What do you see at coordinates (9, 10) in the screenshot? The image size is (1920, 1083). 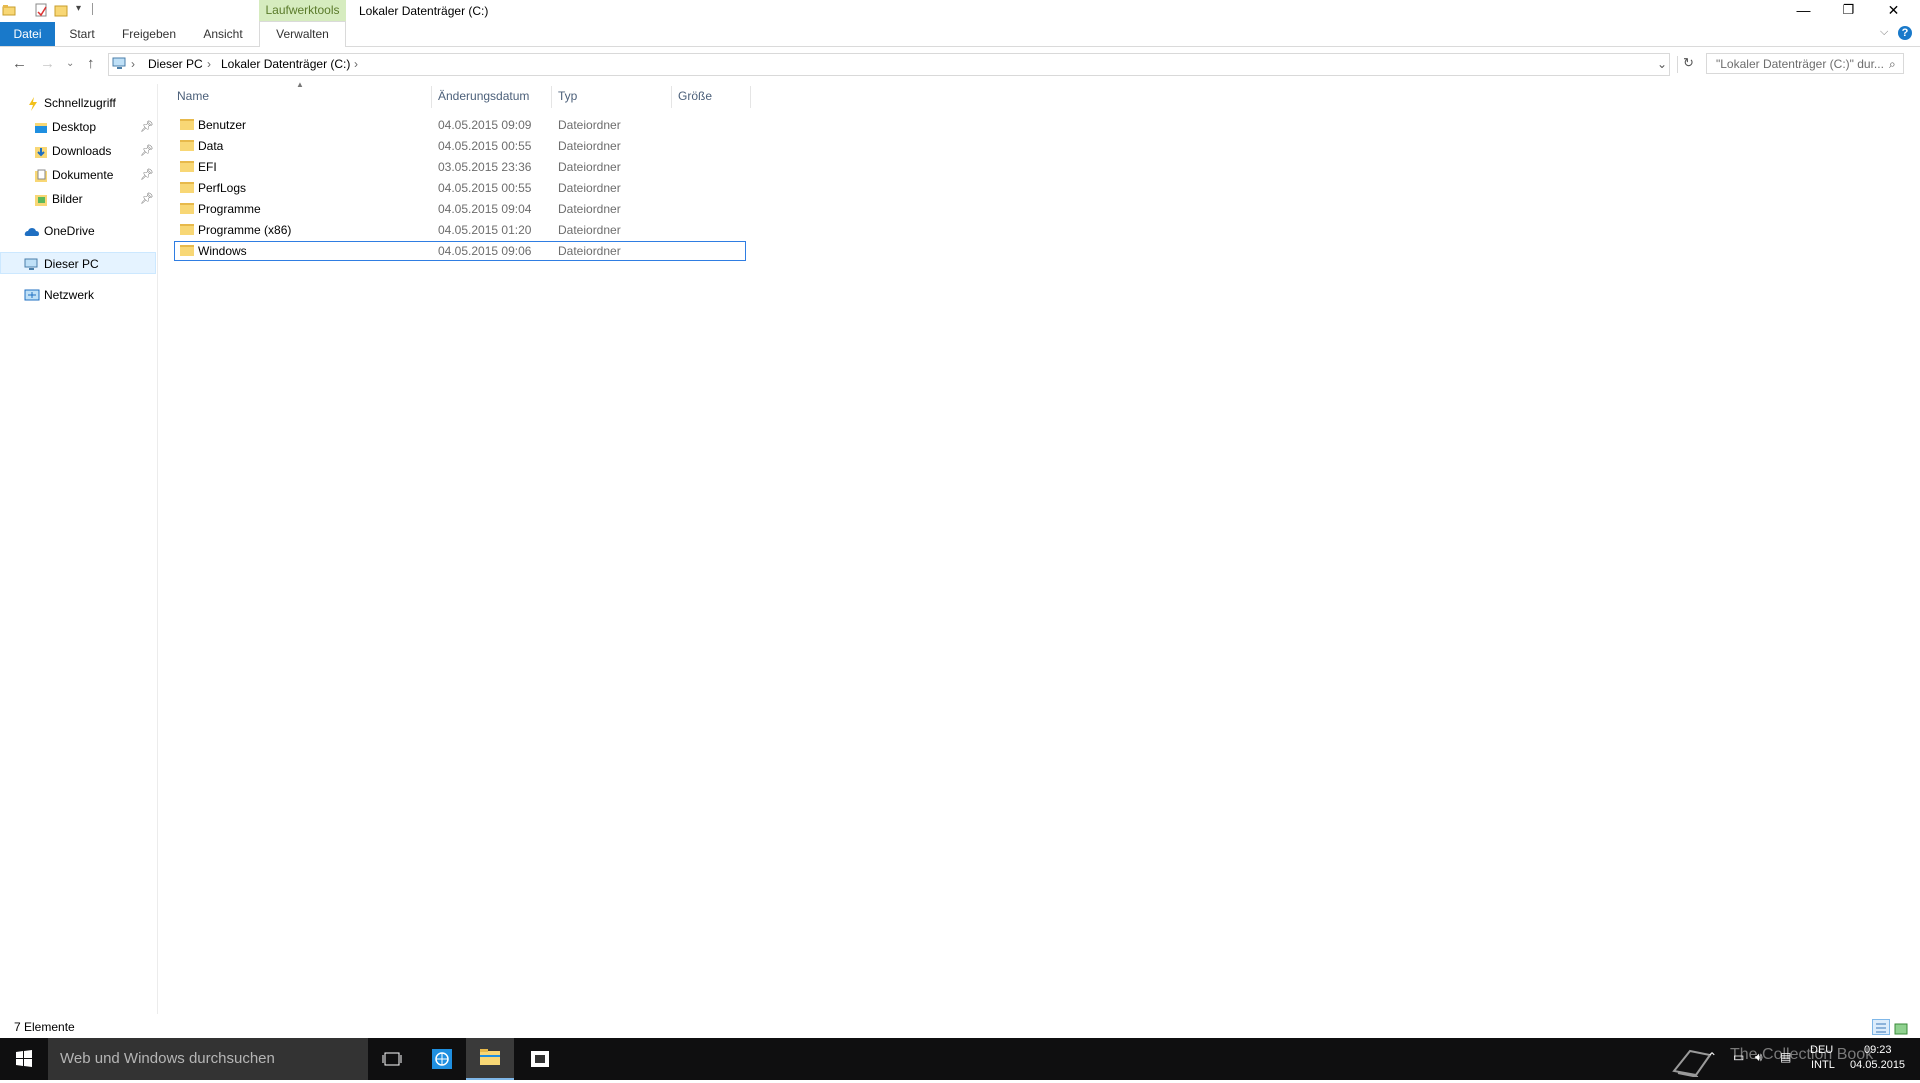 I see `explorer-app-icon` at bounding box center [9, 10].